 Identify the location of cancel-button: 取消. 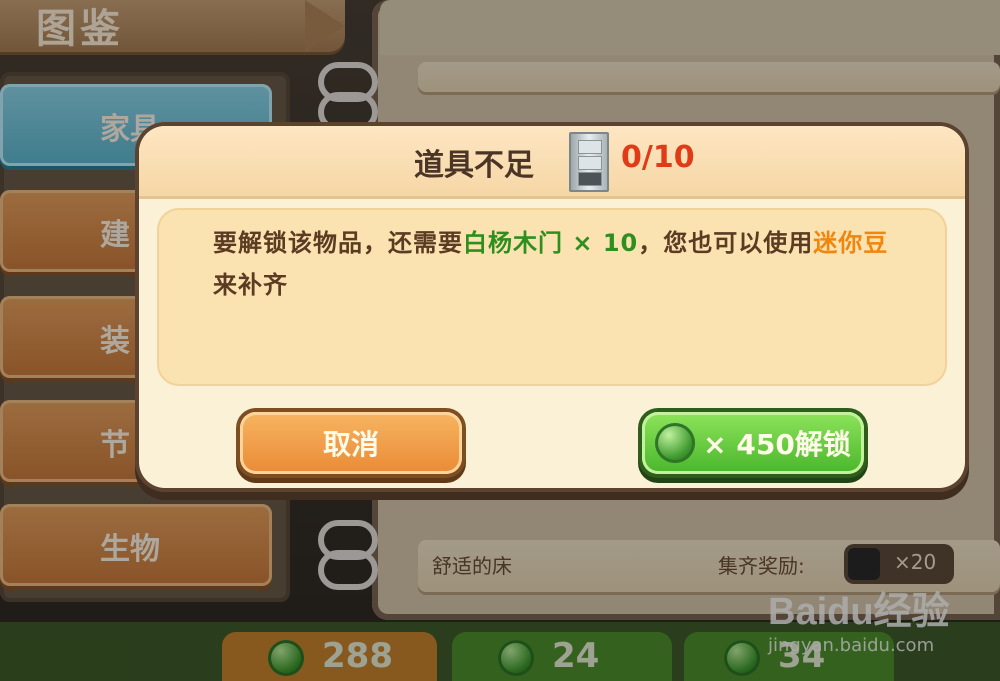
(351, 443).